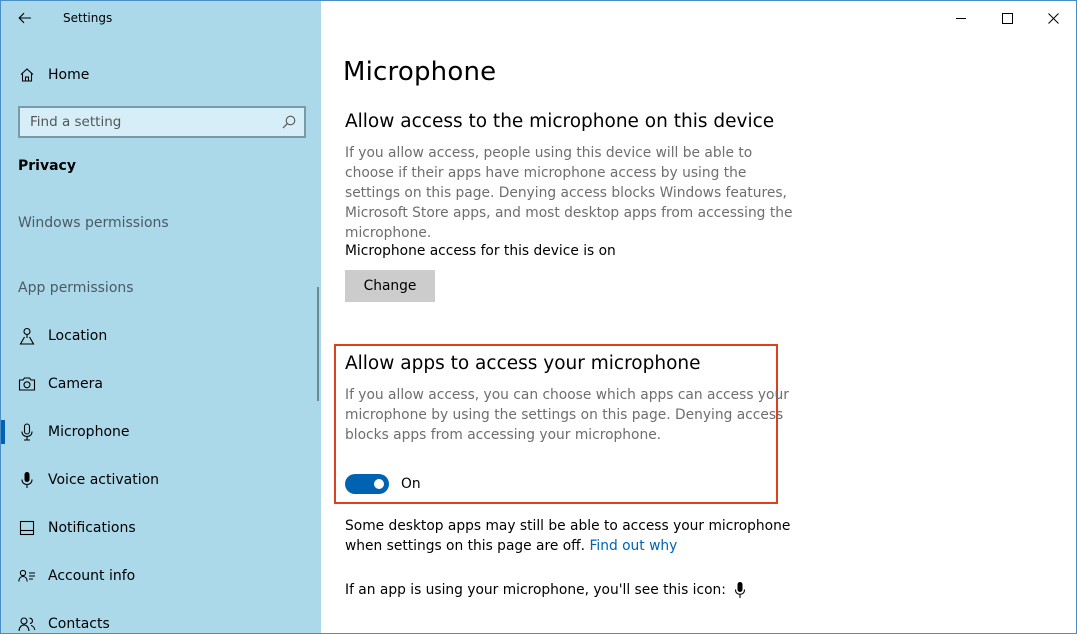 The width and height of the screenshot is (1077, 634). I want to click on app-access-heading: Allow apps to access your microphone, so click(523, 363).